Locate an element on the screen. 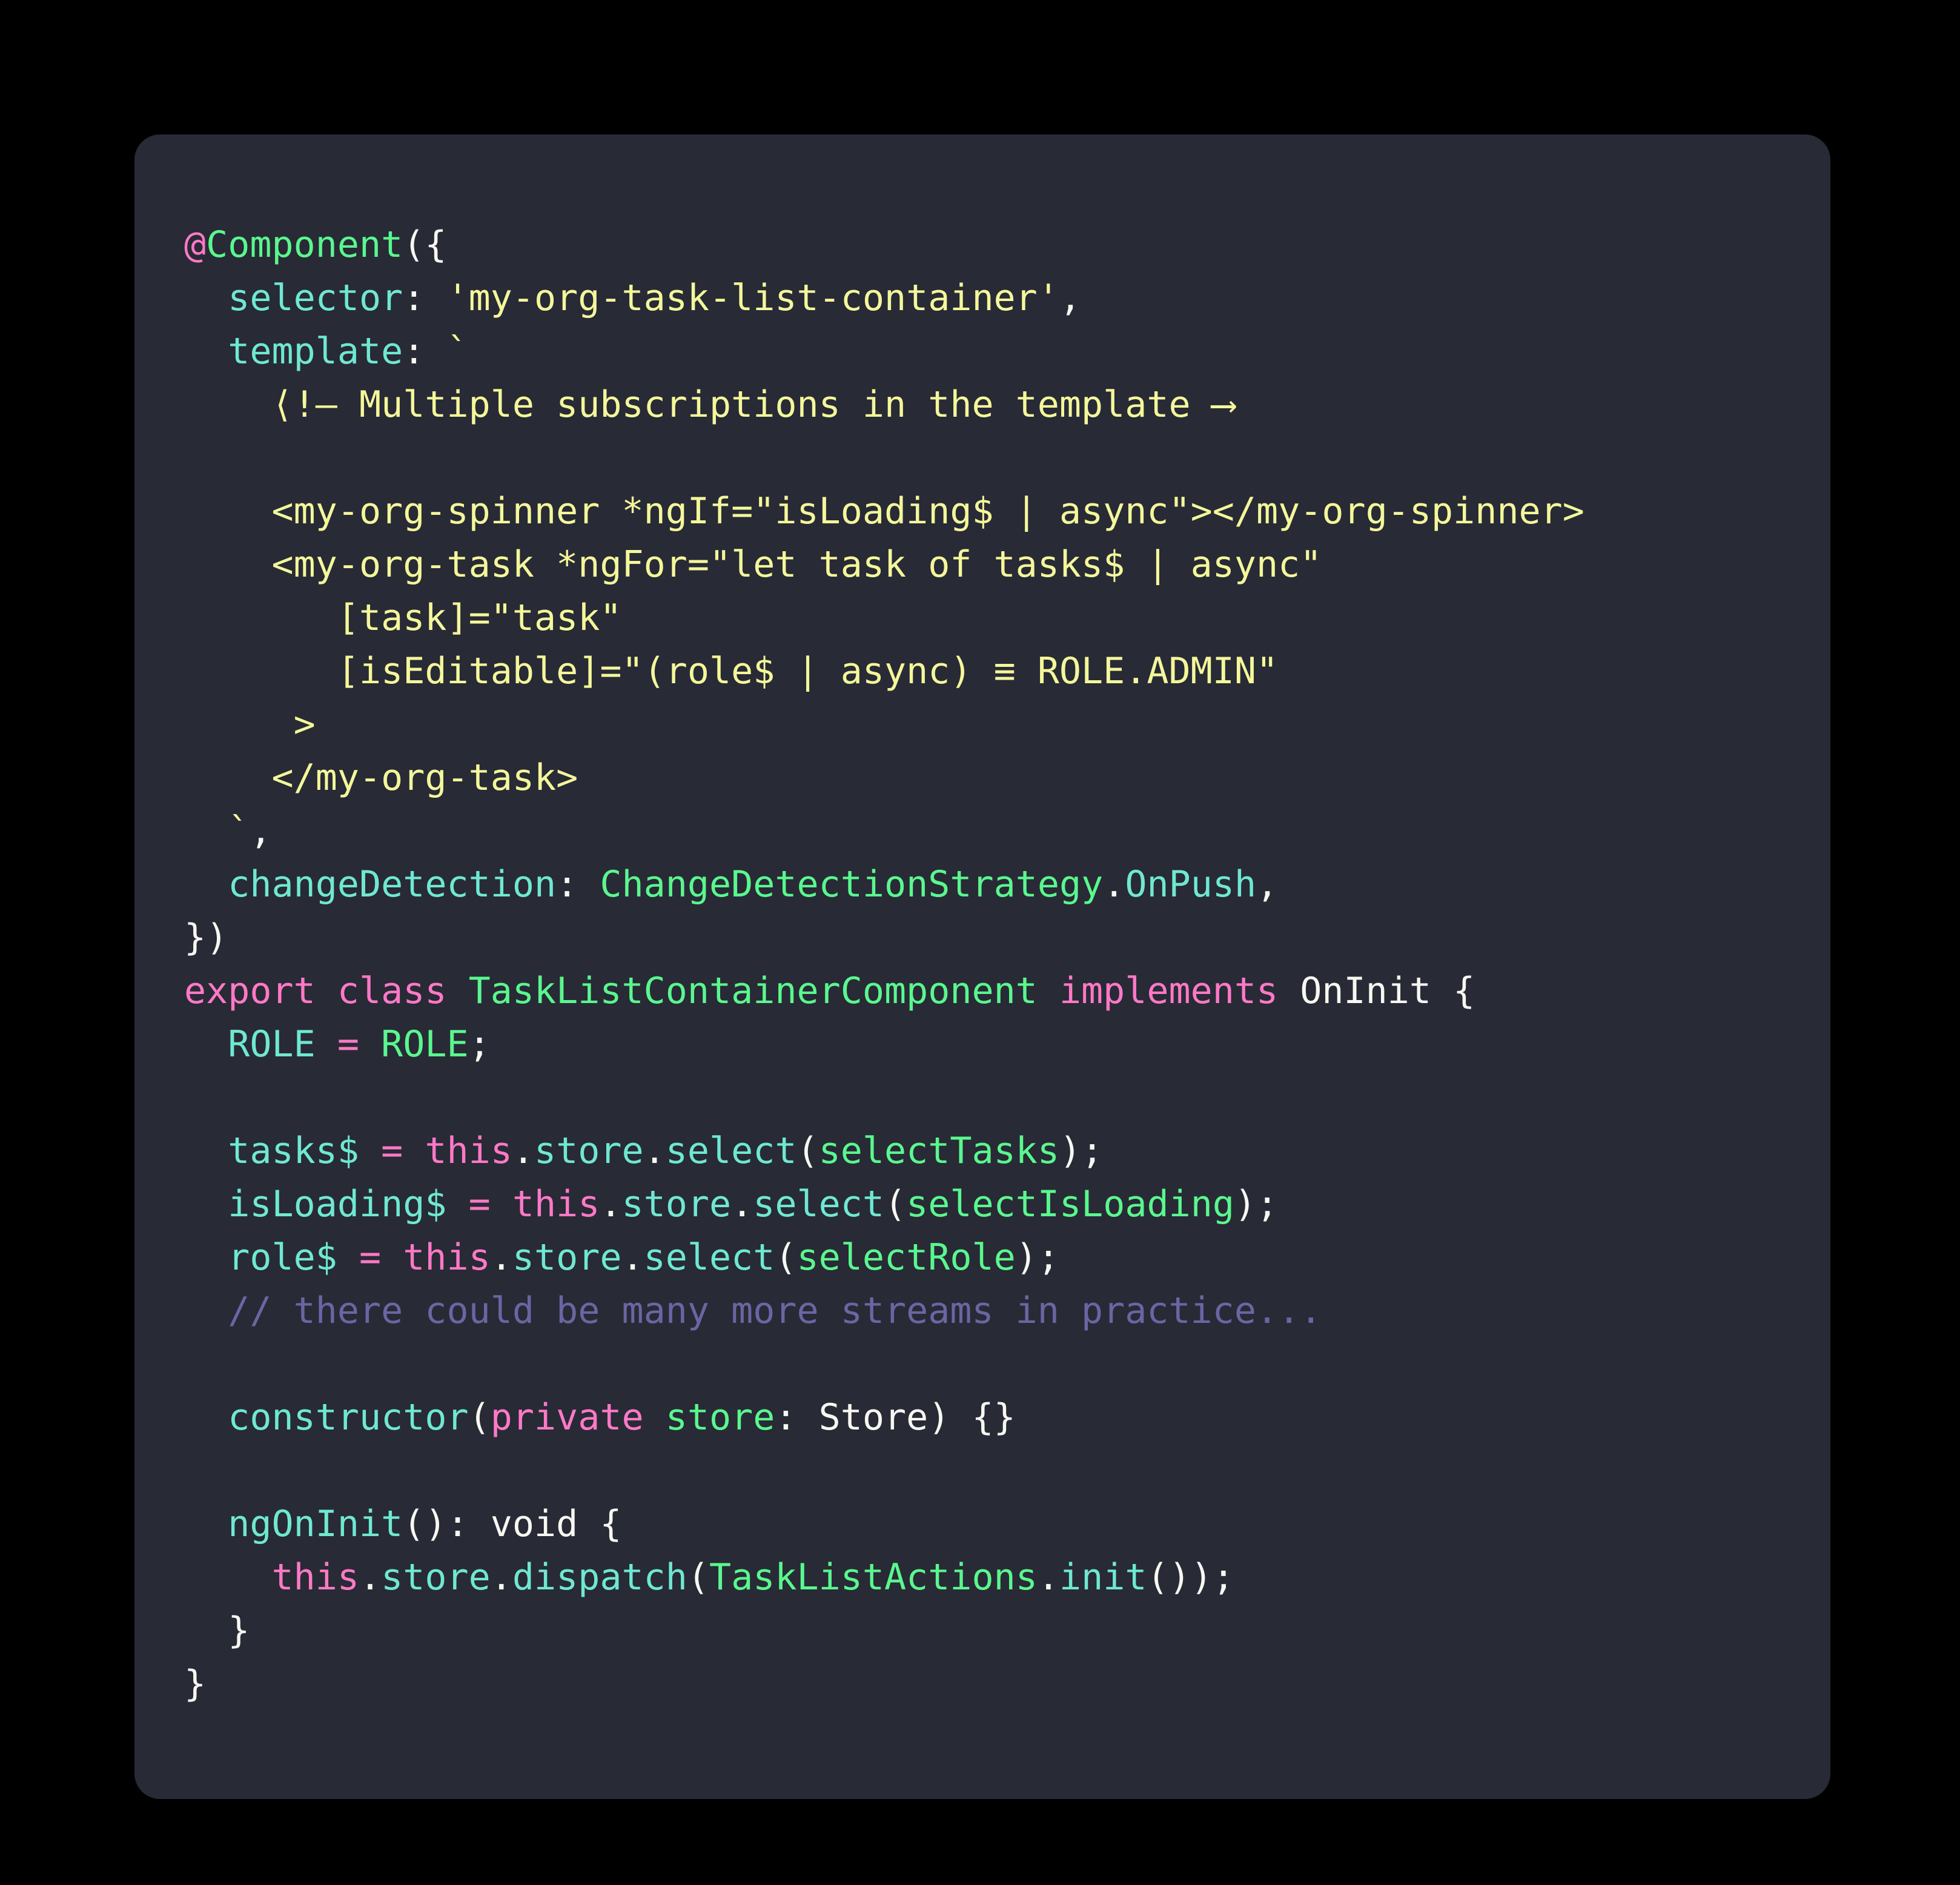 This screenshot has width=1960, height=1885. code-token: OnInit is located at coordinates (1366, 991).